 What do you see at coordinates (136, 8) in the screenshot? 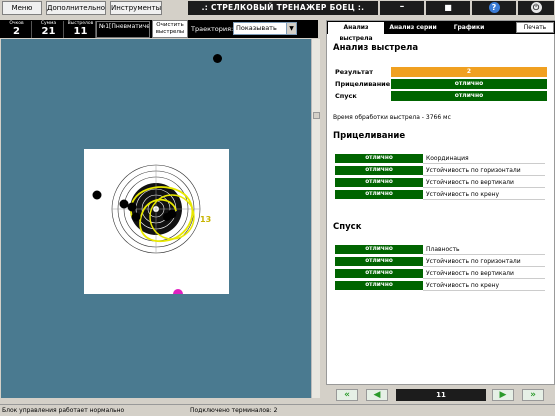
I see `tools-button: Инструменты` at bounding box center [136, 8].